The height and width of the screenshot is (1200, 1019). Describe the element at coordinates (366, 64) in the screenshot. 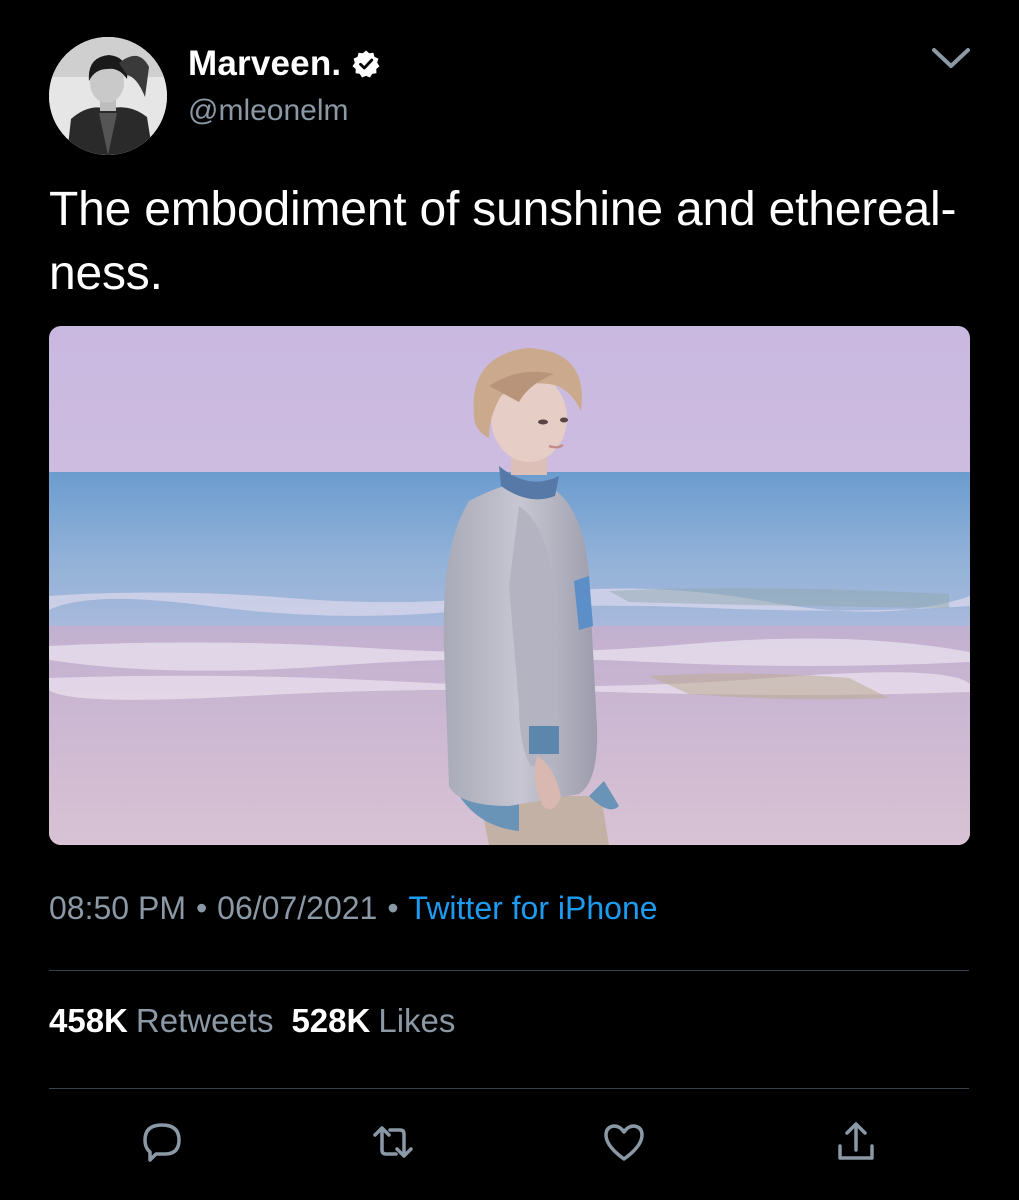

I see `verified-badge-icon` at that location.